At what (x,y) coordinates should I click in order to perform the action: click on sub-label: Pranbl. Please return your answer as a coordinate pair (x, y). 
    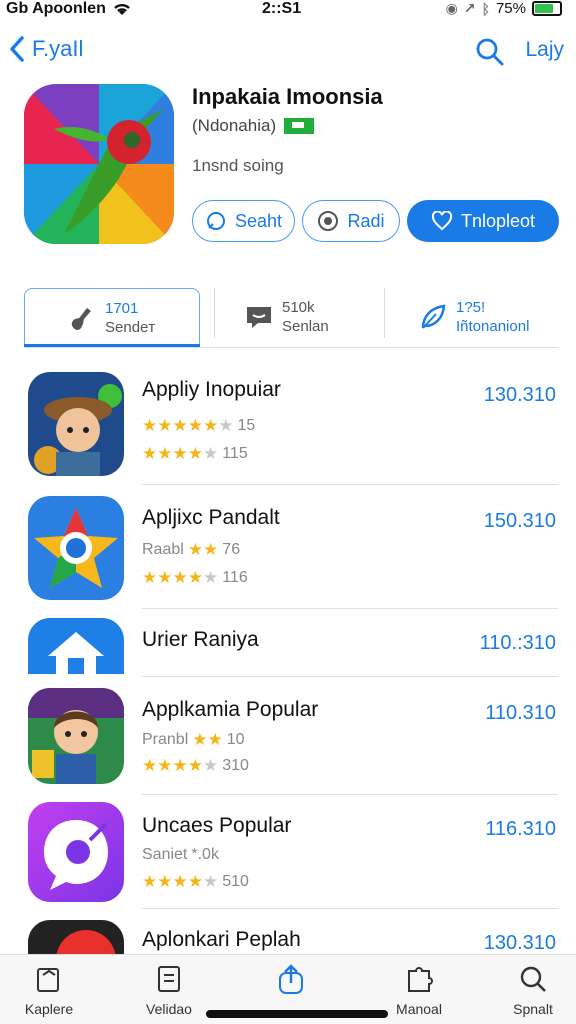
    Looking at the image, I should click on (165, 739).